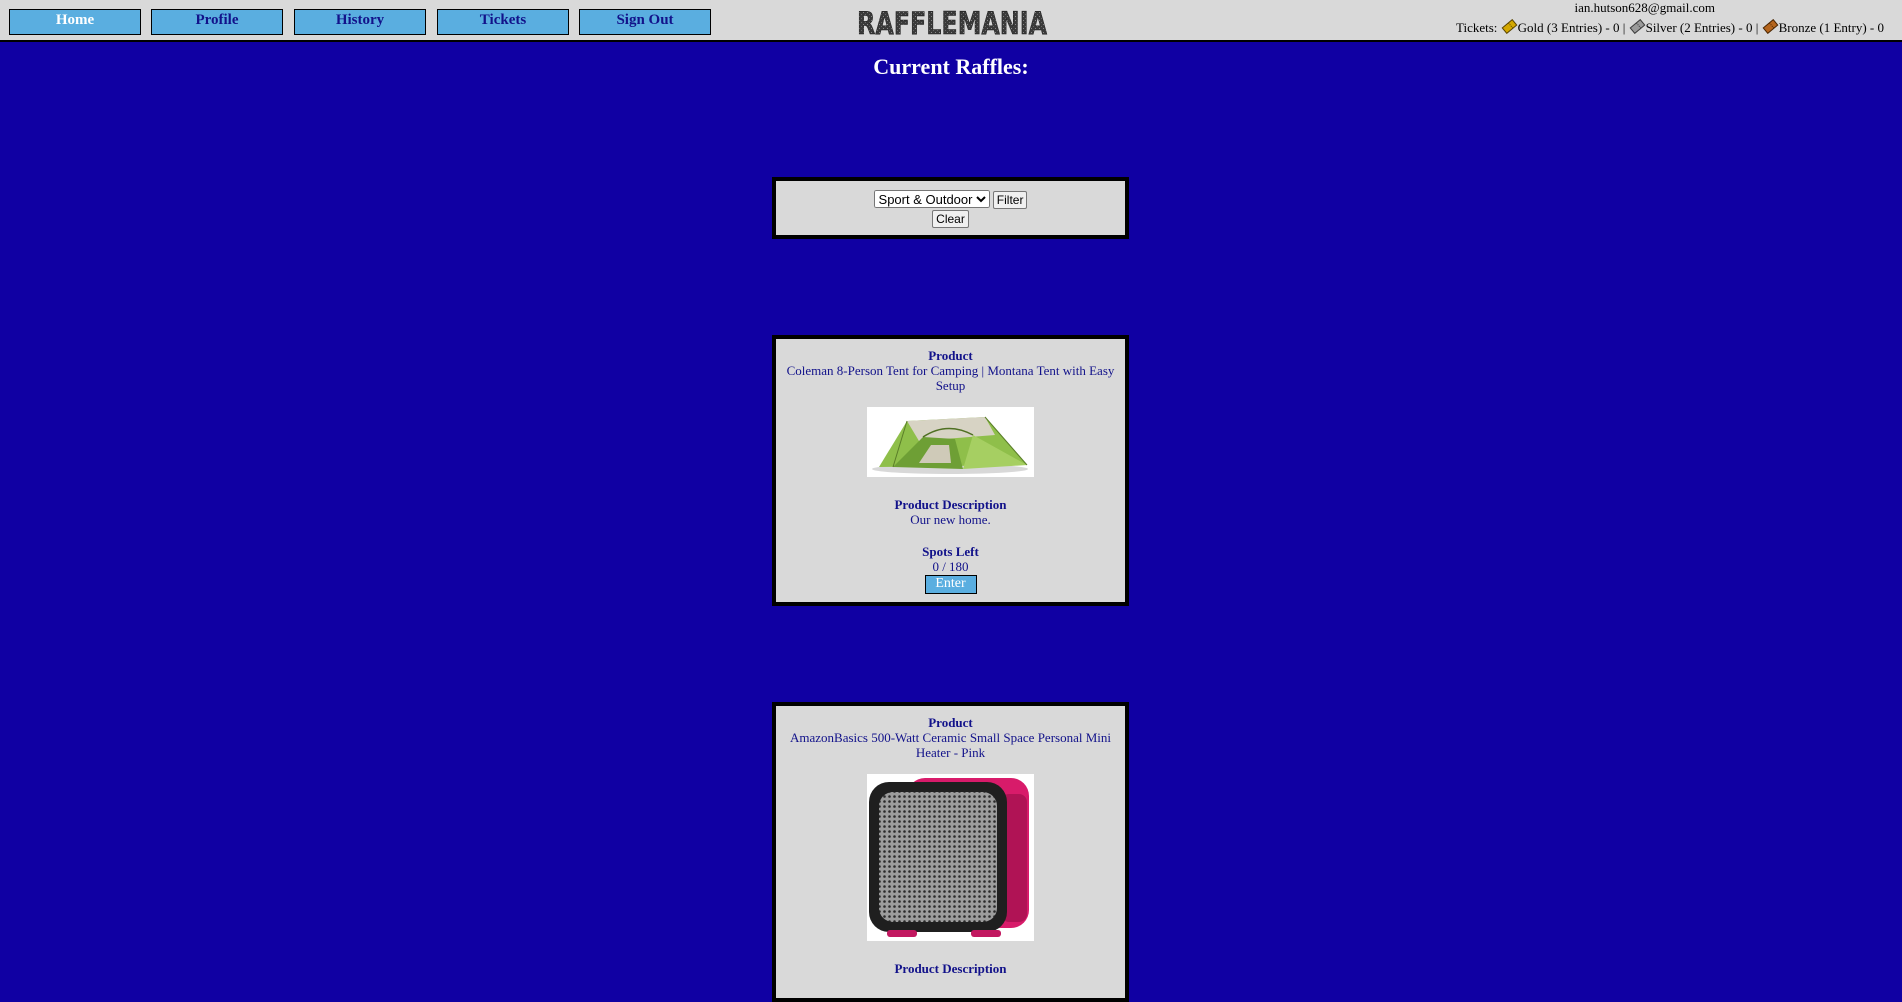 This screenshot has height=1002, width=1902. I want to click on filter-button: Filter, so click(1010, 200).